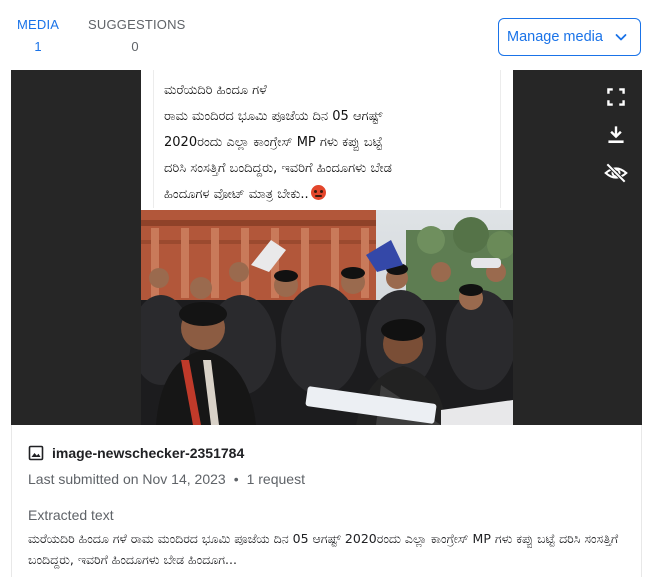  What do you see at coordinates (148, 453) in the screenshot?
I see `file-name: image-newschecker-2351784` at bounding box center [148, 453].